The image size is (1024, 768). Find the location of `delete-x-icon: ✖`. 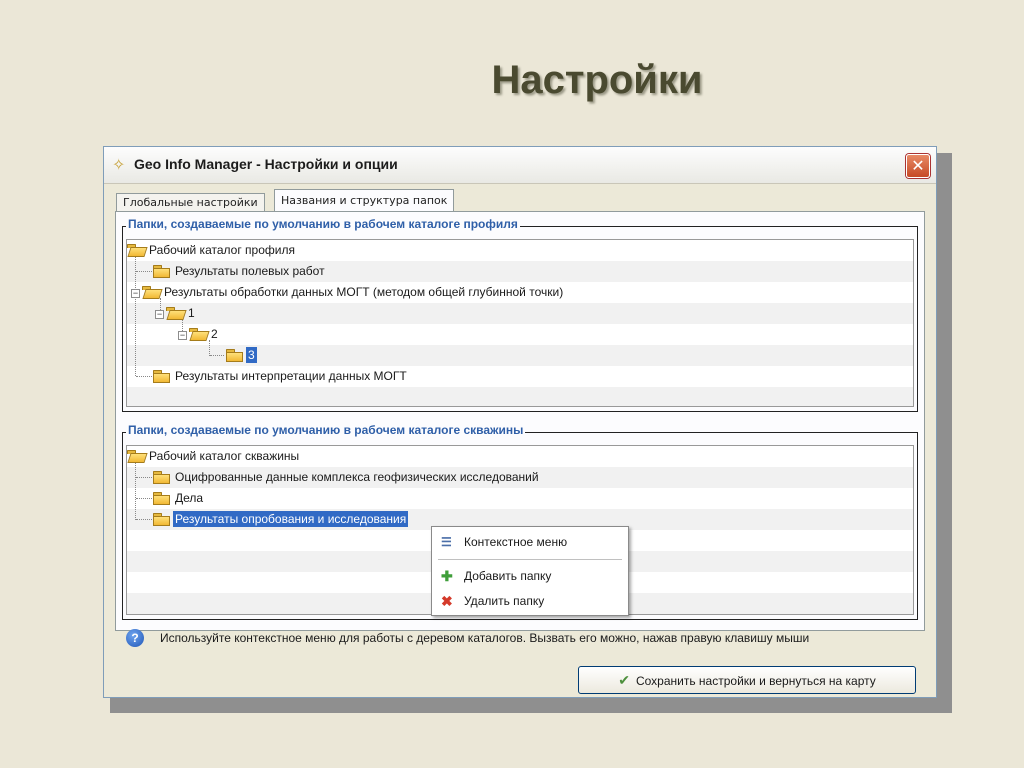

delete-x-icon: ✖ is located at coordinates (447, 601).